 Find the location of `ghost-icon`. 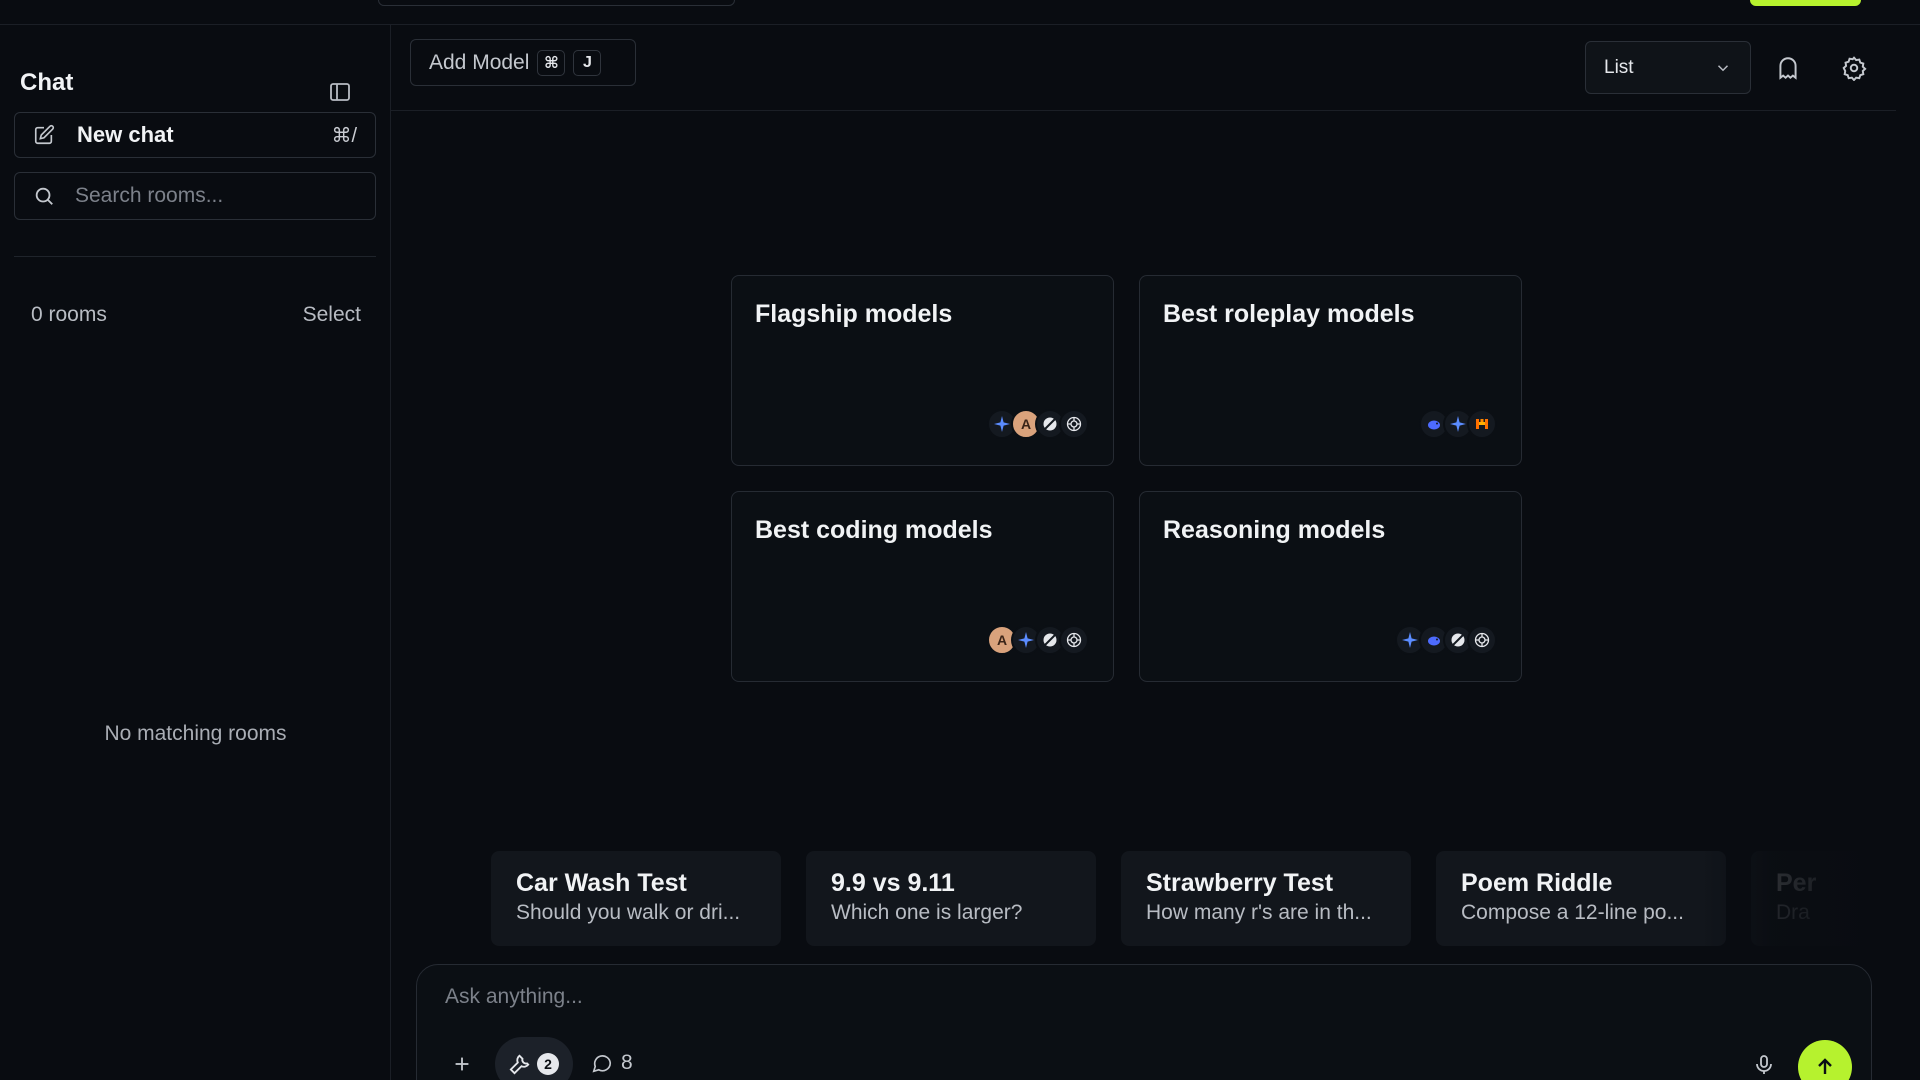

ghost-icon is located at coordinates (1788, 68).